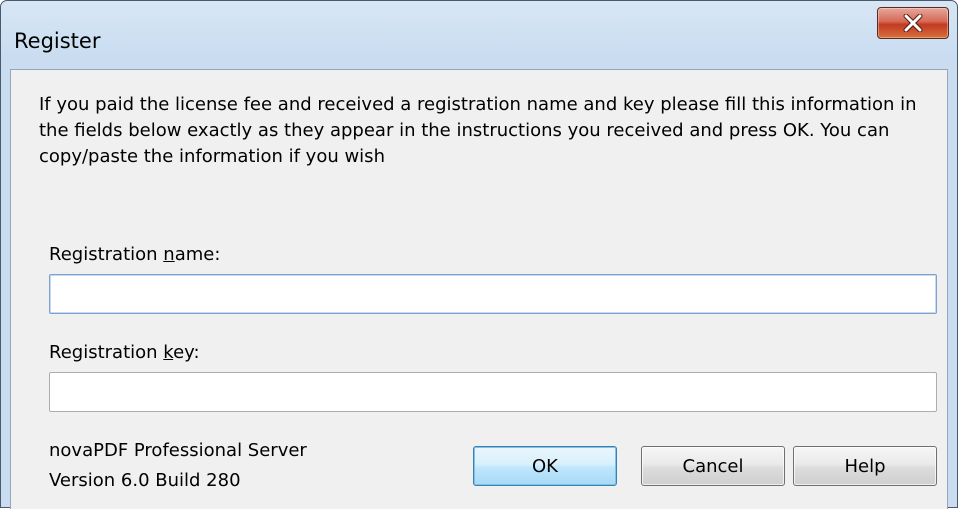 The width and height of the screenshot is (962, 510). Describe the element at coordinates (479, 35) in the screenshot. I see `title-bar: Register` at that location.